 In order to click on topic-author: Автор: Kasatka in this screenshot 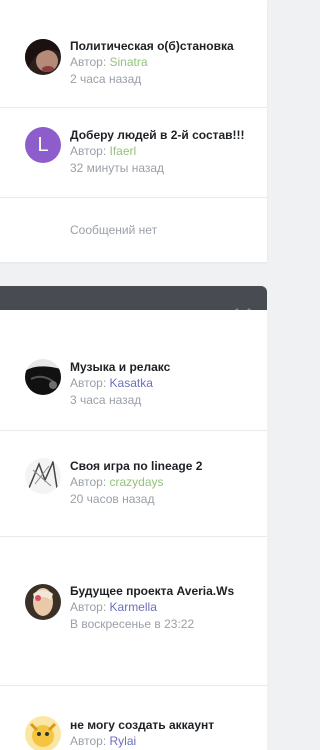, I will do `click(165, 383)`.